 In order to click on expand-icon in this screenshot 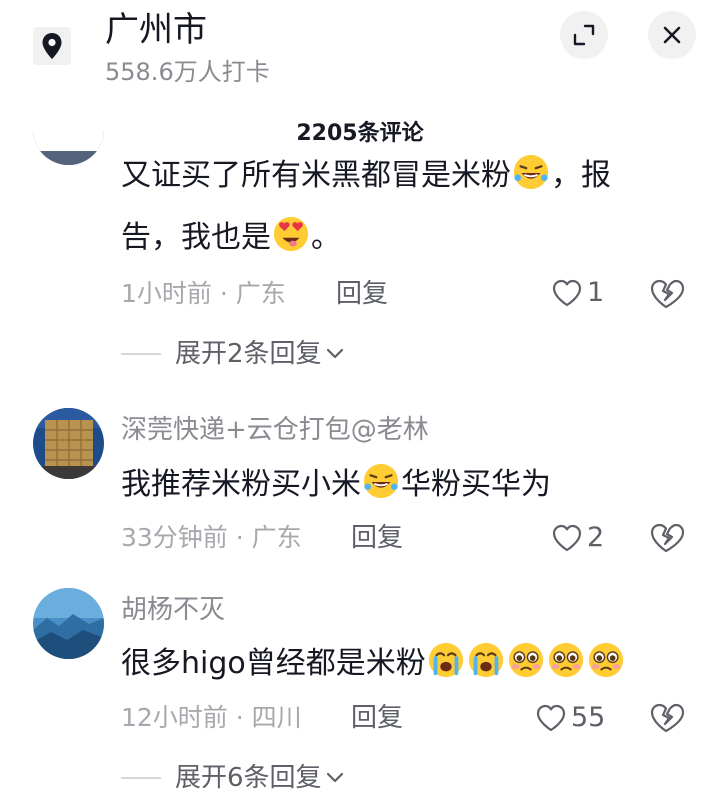, I will do `click(584, 35)`.